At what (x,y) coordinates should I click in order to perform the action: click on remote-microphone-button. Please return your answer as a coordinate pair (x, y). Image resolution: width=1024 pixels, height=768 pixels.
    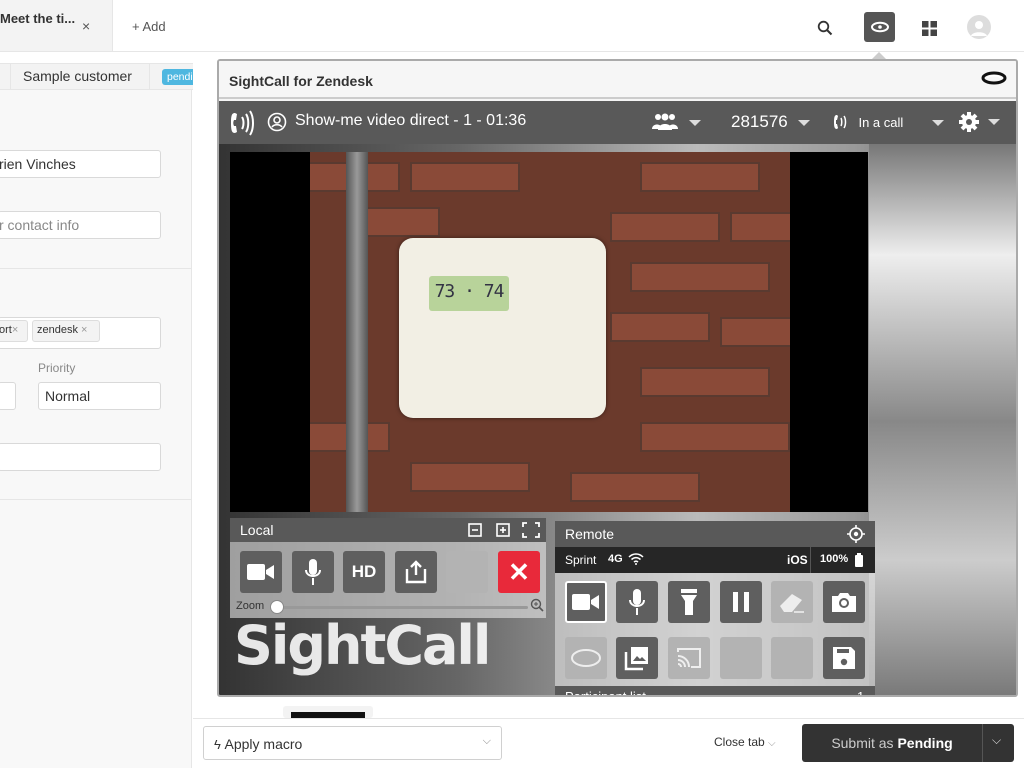
    Looking at the image, I should click on (637, 602).